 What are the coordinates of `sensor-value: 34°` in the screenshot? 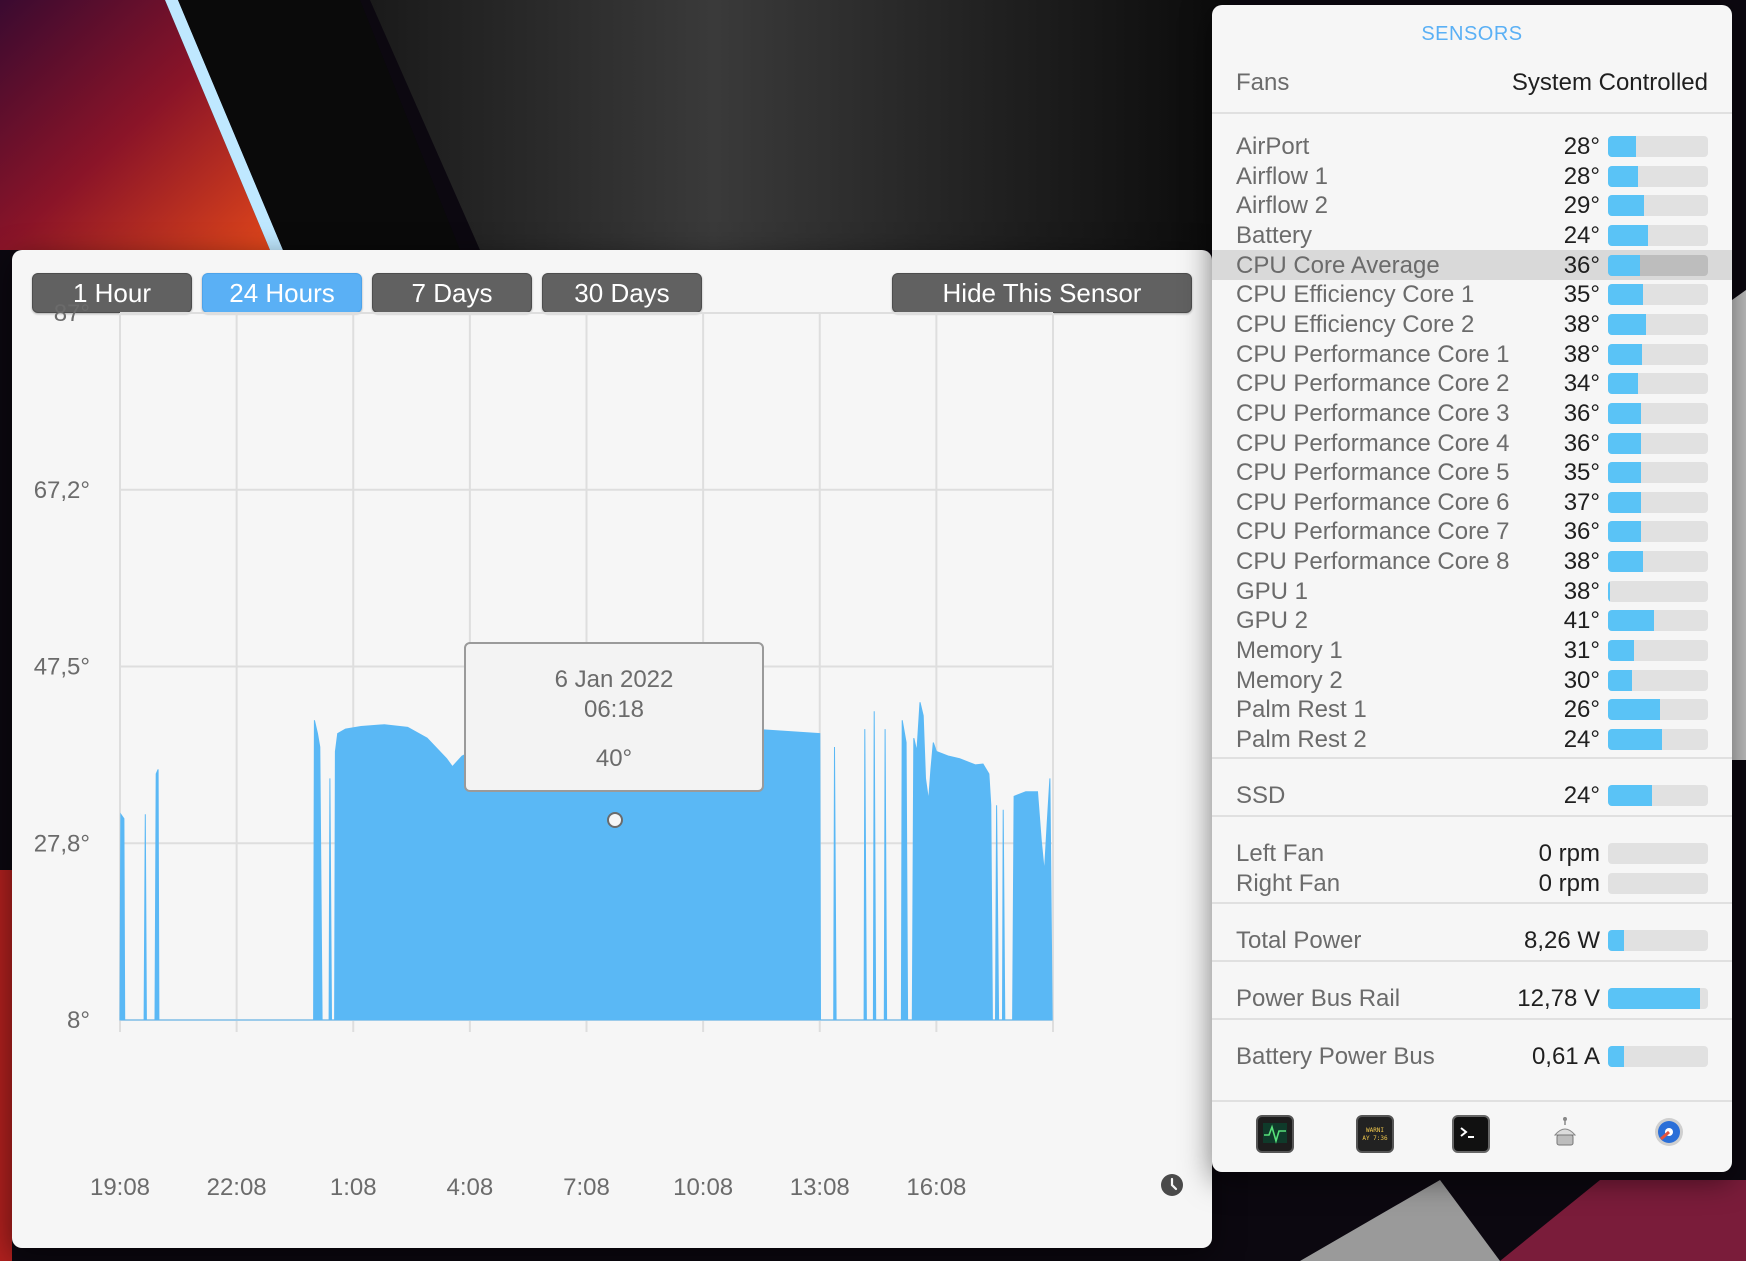 It's located at (1581, 384).